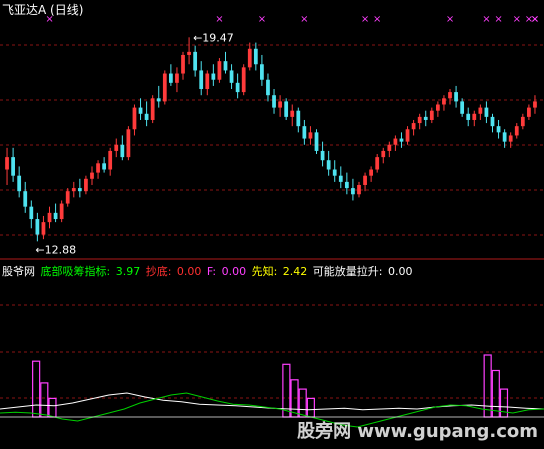 This screenshot has width=544, height=449. Describe the element at coordinates (18, 271) in the screenshot. I see `indicator-name: 股爷网` at that location.